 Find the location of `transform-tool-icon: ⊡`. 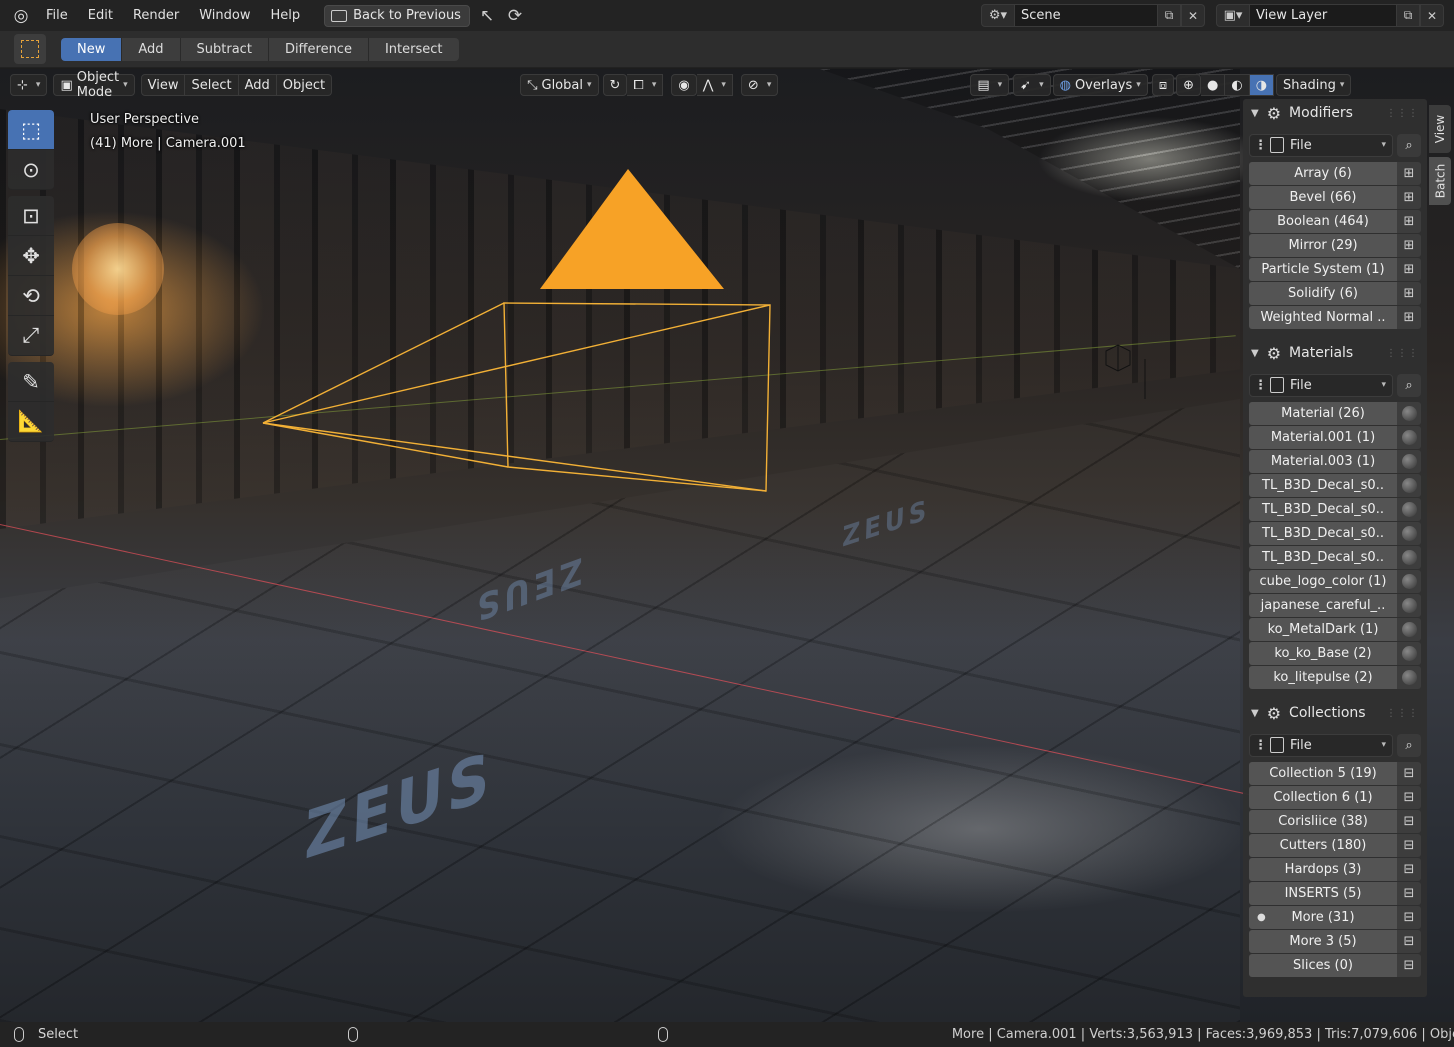

transform-tool-icon: ⊡ is located at coordinates (31, 216).